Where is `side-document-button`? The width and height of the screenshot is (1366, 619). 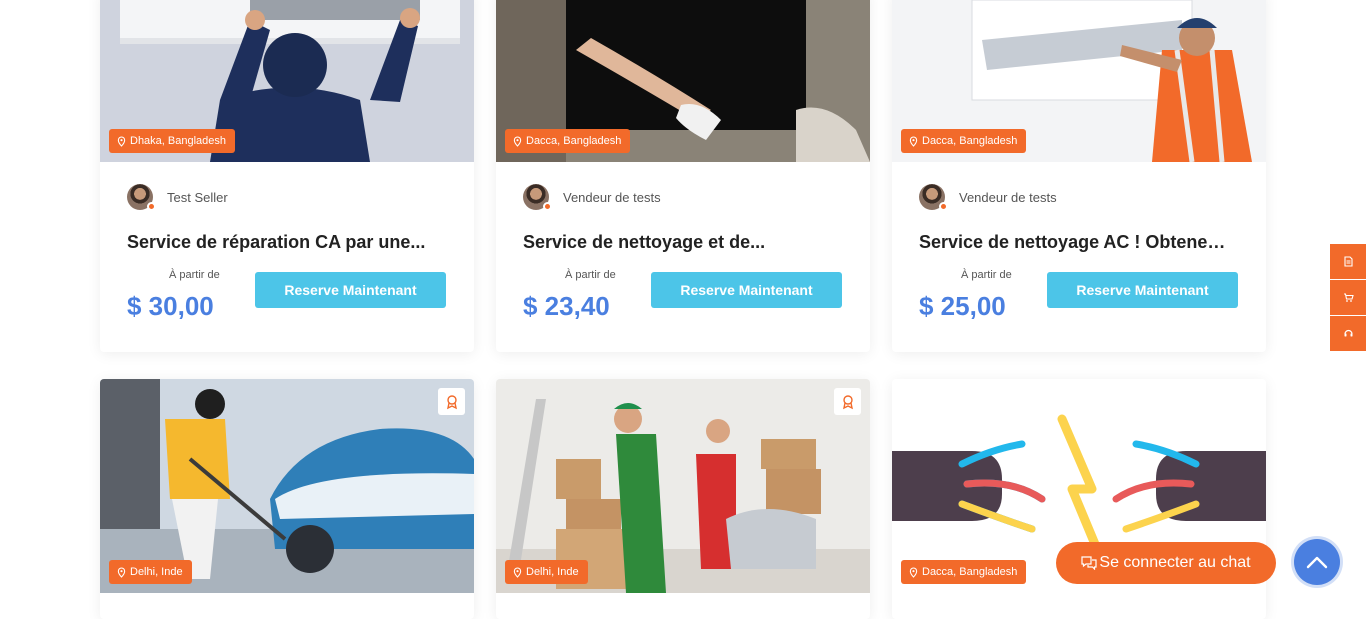 side-document-button is located at coordinates (1348, 261).